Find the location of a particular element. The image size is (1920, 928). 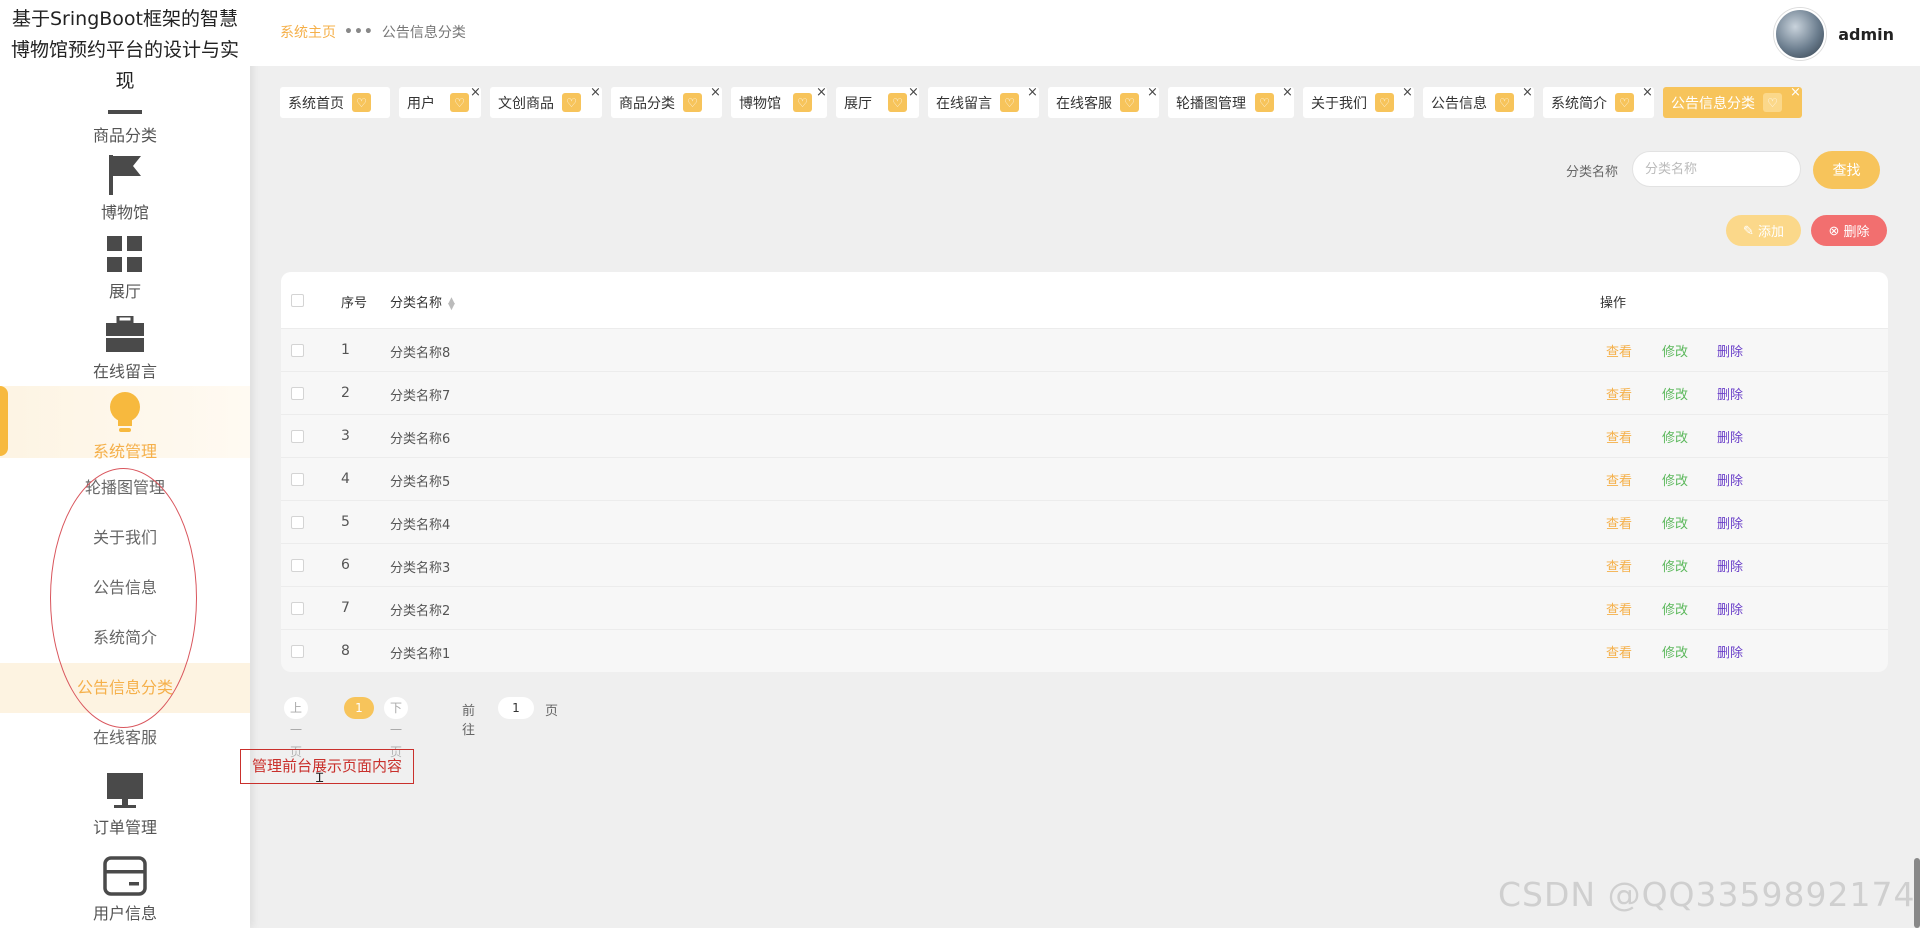

tab-system-home: 系统首页 ♡ is located at coordinates (335, 102).